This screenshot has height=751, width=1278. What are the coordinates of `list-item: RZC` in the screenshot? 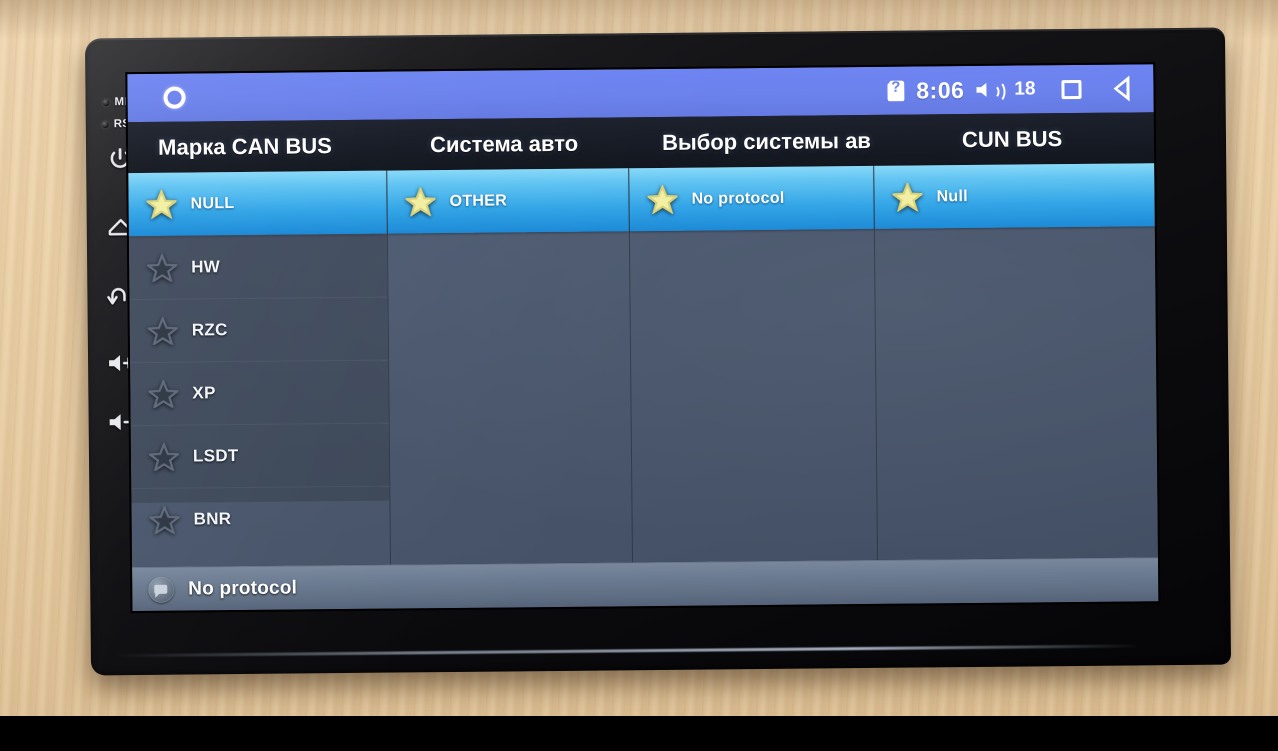 It's located at (259, 329).